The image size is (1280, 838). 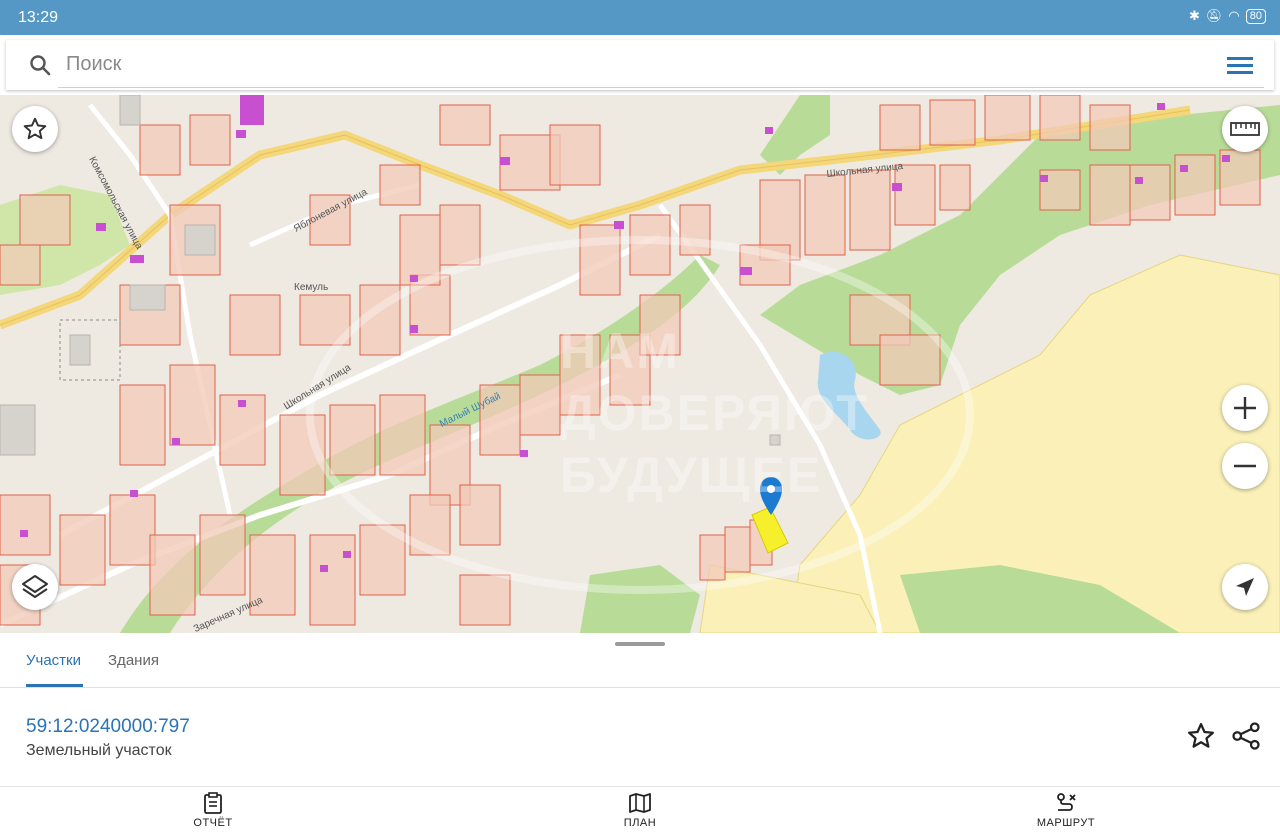 I want to click on nav-route: МАРШРУТ, so click(x=1066, y=810).